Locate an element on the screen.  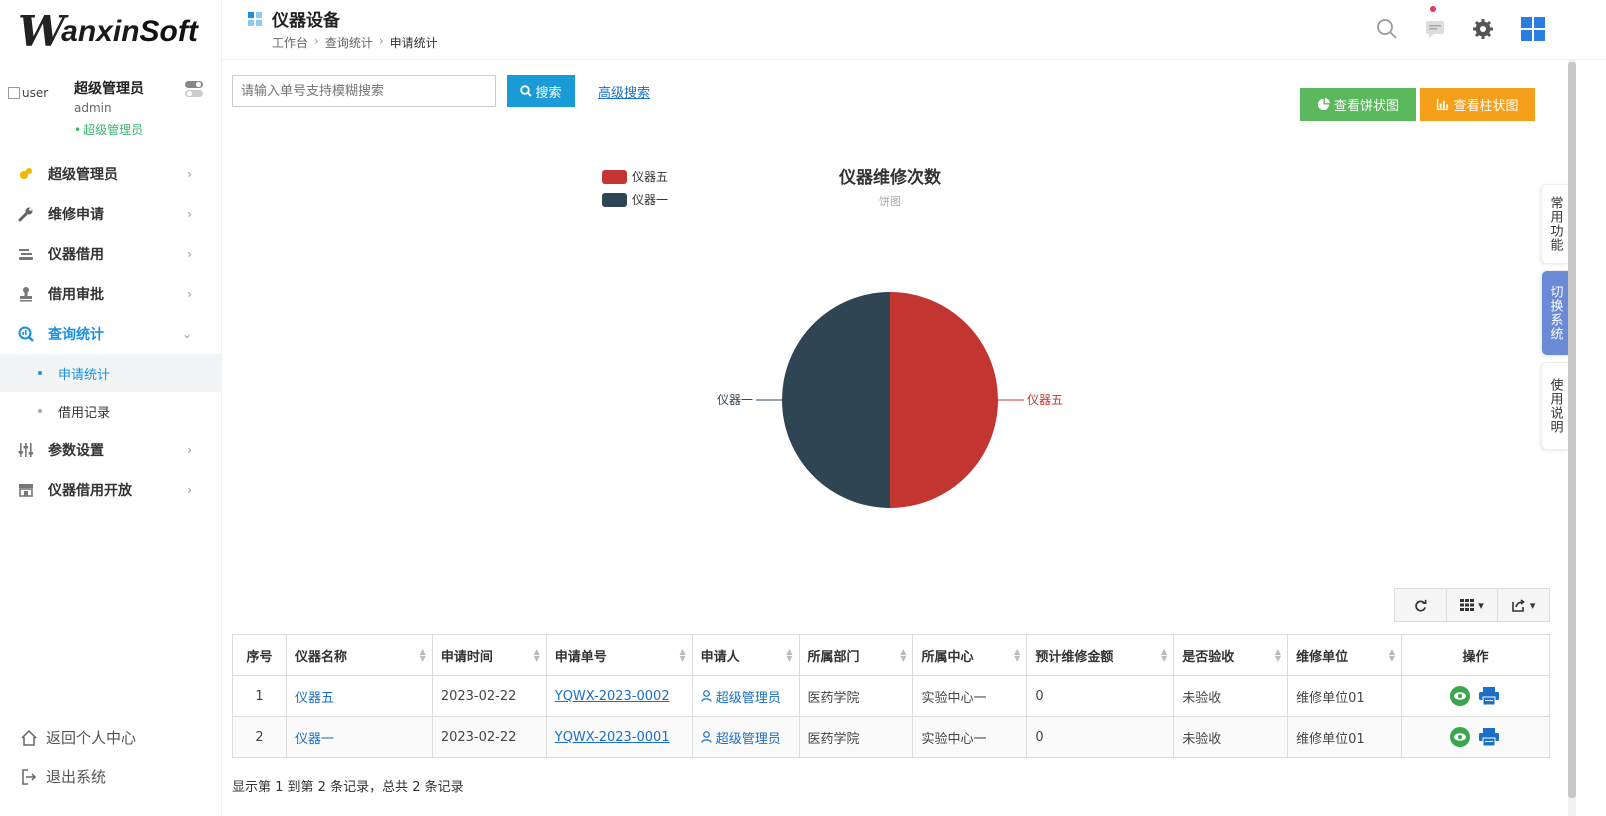
logout-label: 退出系统 is located at coordinates (76, 777).